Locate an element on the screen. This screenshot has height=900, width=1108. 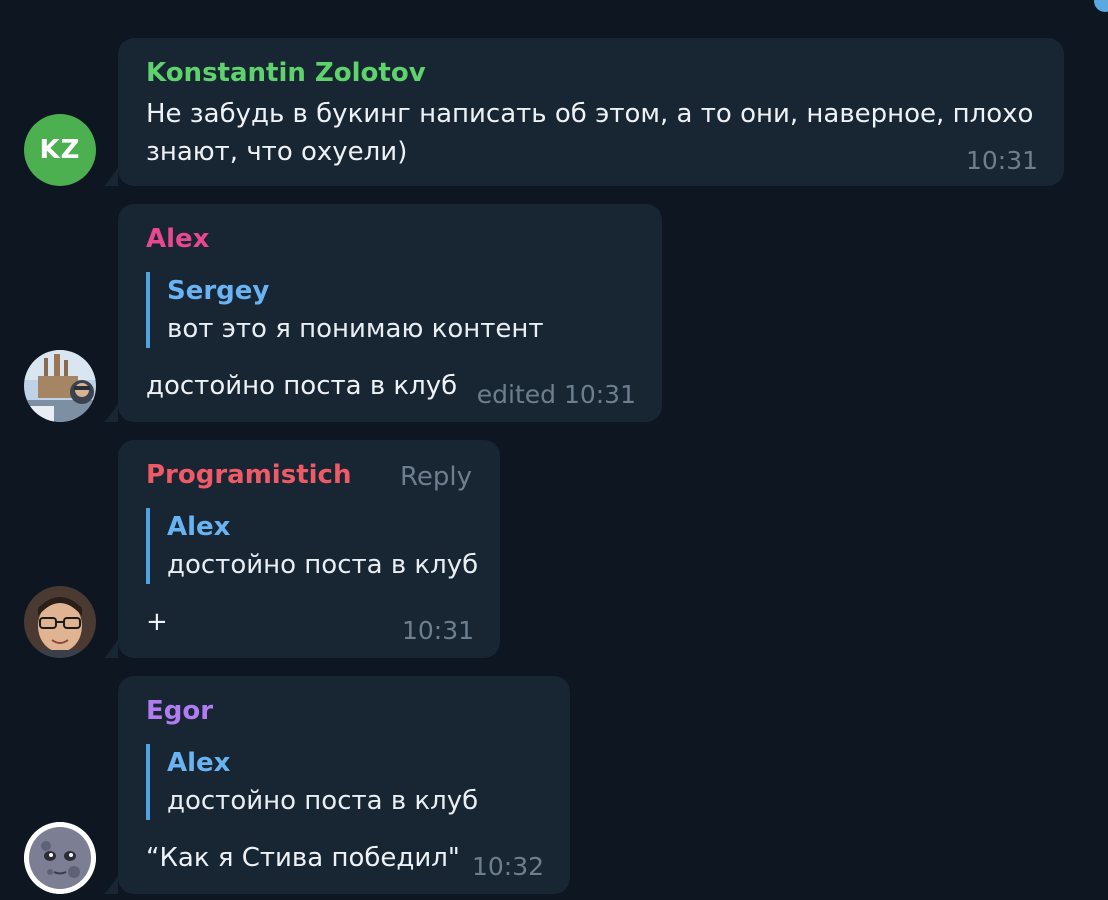
quote-author: Sergey is located at coordinates (218, 291).